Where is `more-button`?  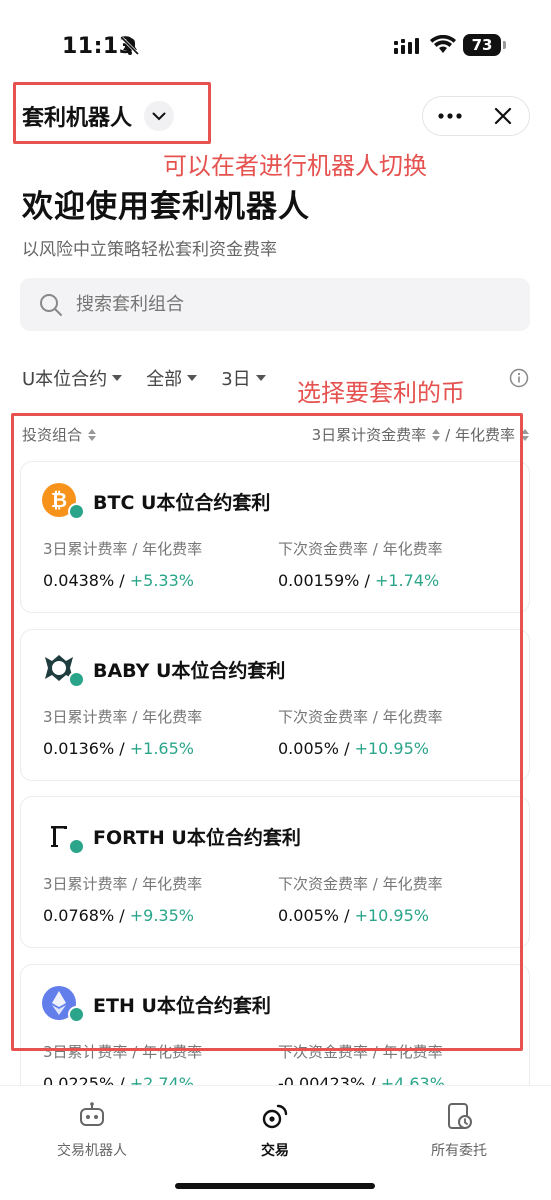
more-button is located at coordinates (449, 116).